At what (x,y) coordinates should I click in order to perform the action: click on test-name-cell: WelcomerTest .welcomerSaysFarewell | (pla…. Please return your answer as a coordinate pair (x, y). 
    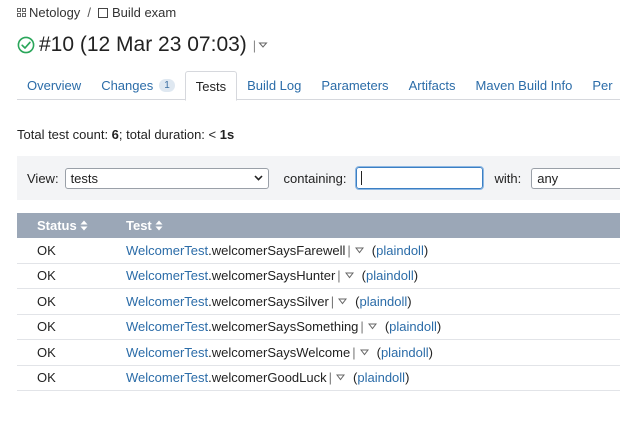
    Looking at the image, I should click on (277, 250).